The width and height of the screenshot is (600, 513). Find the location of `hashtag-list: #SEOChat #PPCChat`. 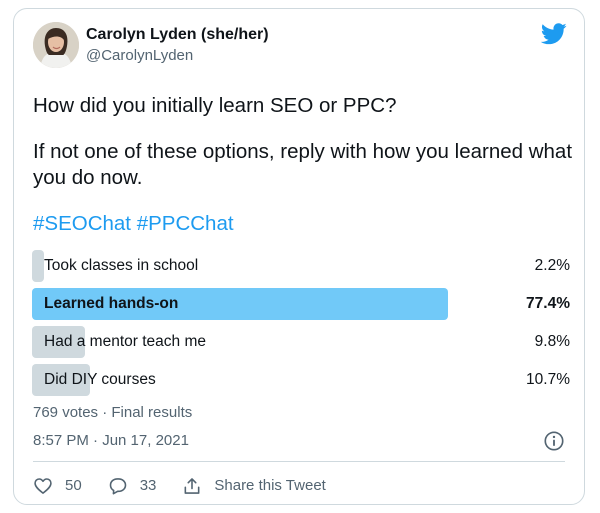

hashtag-list: #SEOChat #PPCChat is located at coordinates (303, 224).